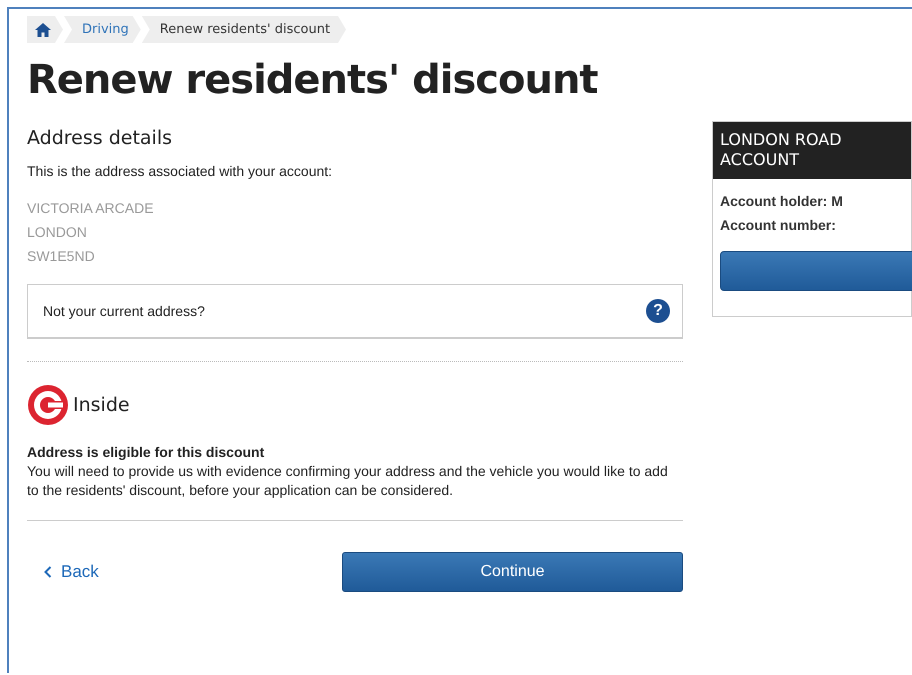 Image resolution: width=912 pixels, height=675 pixels. I want to click on panel-title: LONDON ROAD ACCOUNT, so click(812, 150).